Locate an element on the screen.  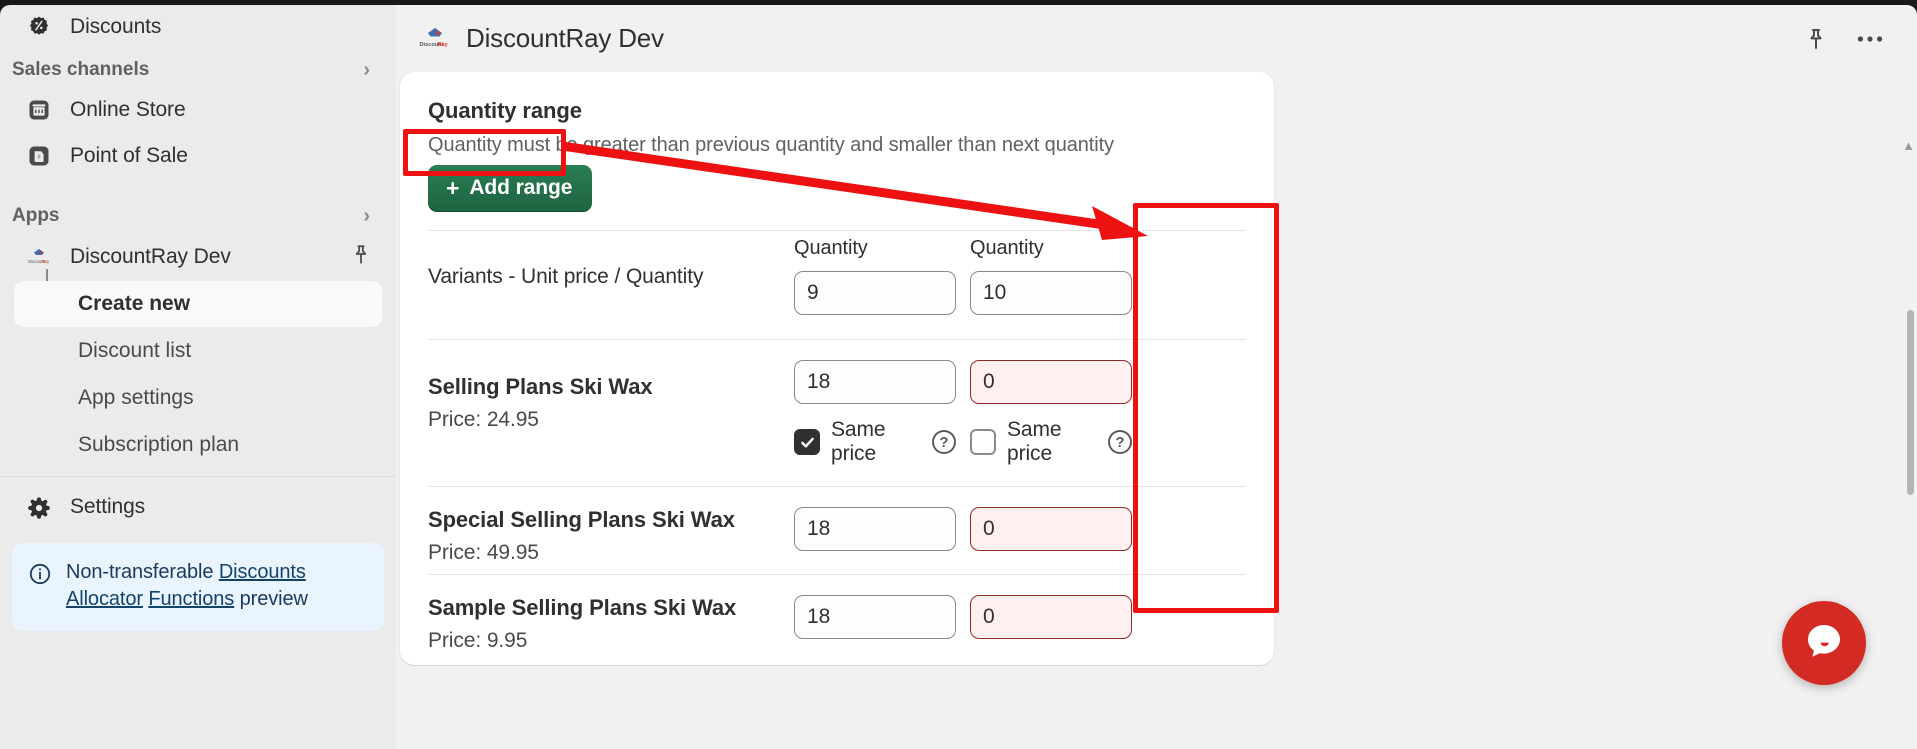
same-price-checkbox-col1 is located at coordinates (807, 442).